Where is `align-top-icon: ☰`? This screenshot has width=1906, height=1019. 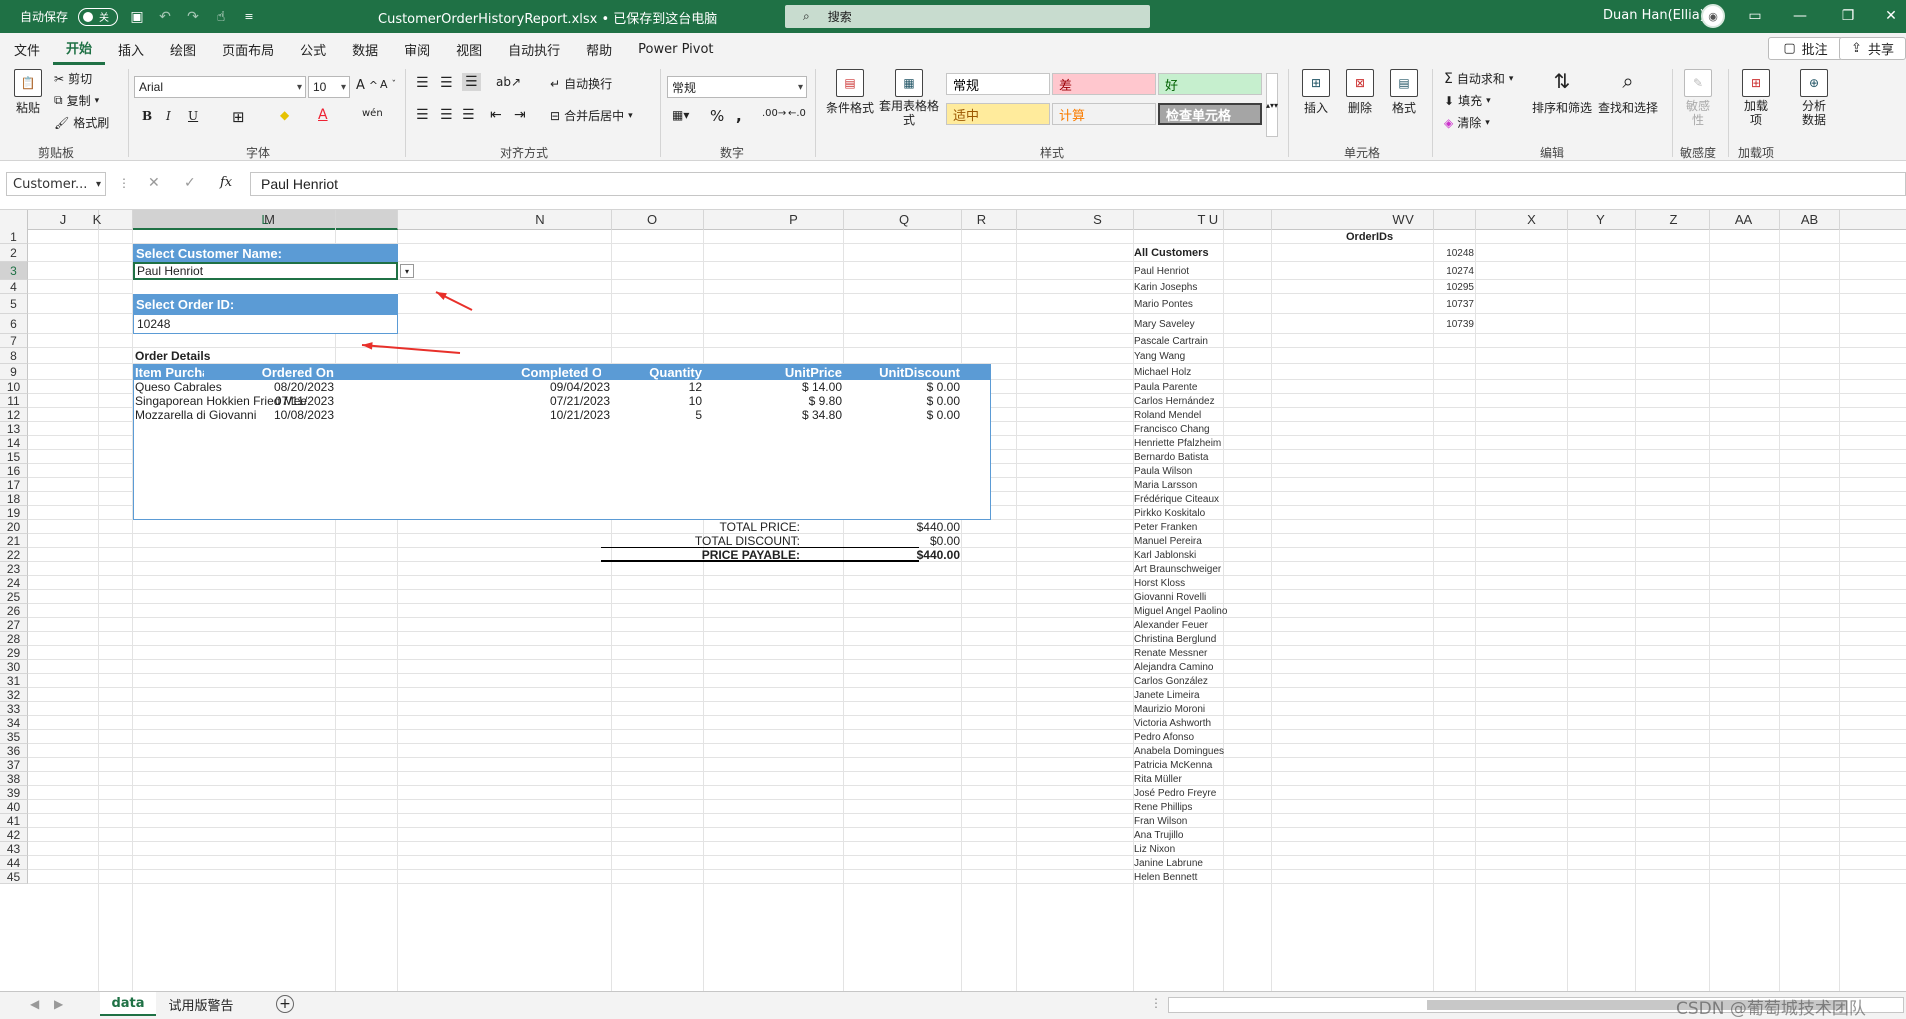 align-top-icon: ☰ is located at coordinates (422, 83).